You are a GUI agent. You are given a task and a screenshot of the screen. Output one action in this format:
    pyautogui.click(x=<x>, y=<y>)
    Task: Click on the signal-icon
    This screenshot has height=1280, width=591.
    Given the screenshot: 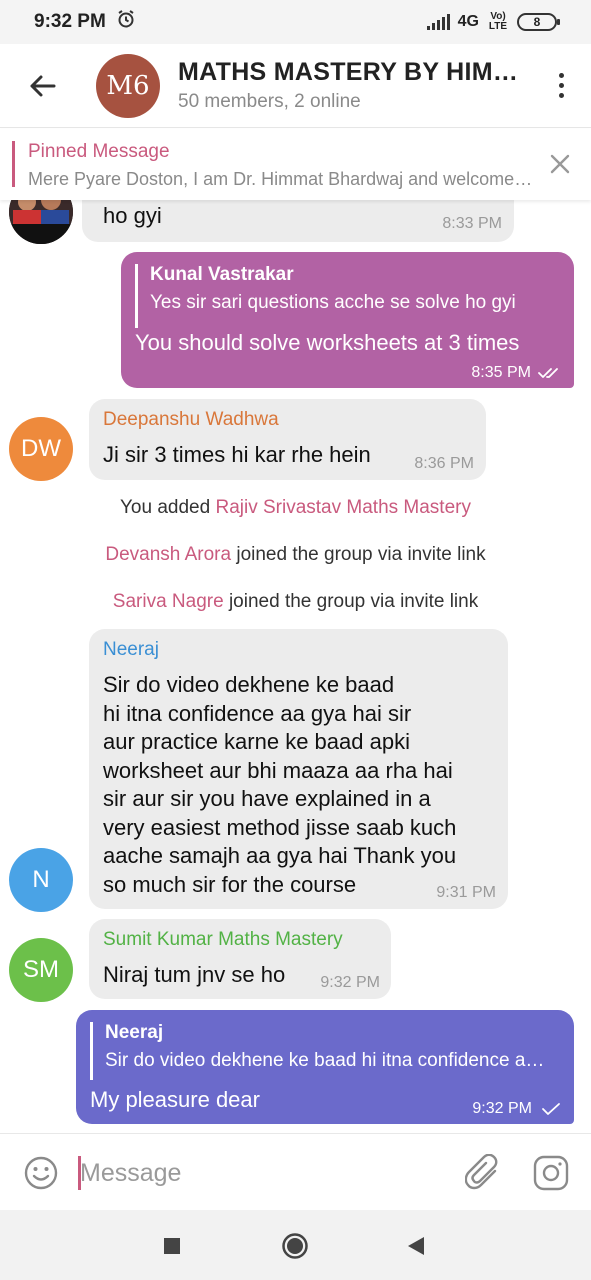 What is the action you would take?
    pyautogui.click(x=438, y=22)
    